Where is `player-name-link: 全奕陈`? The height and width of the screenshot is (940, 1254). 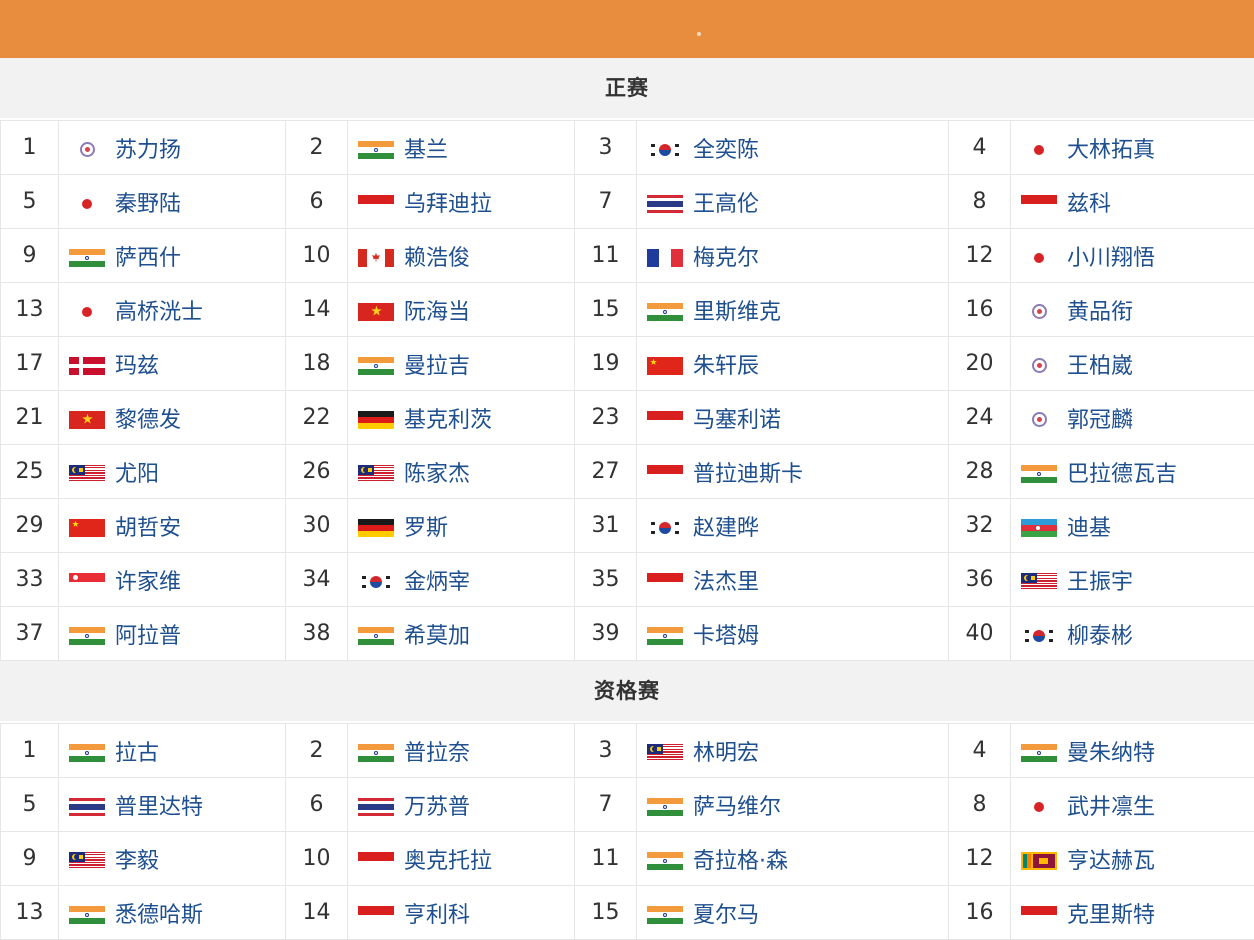
player-name-link: 全奕陈 is located at coordinates (726, 150).